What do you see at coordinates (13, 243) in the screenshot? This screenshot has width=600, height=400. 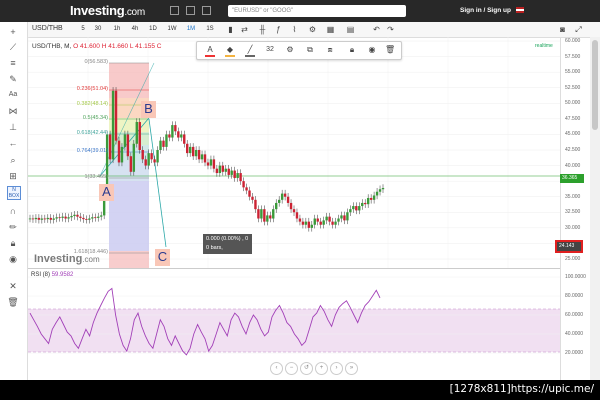 I see `lock-icon: 🔒︎` at bounding box center [13, 243].